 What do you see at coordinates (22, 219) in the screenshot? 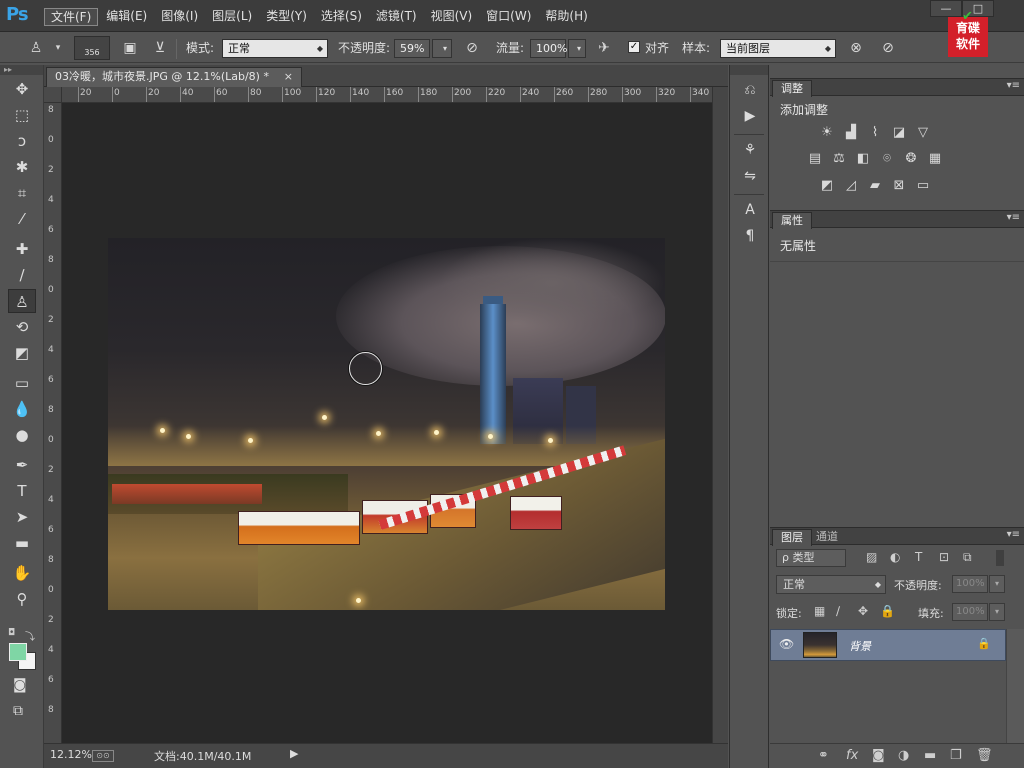
I see `eyedropper-tool: ⁄` at bounding box center [22, 219].